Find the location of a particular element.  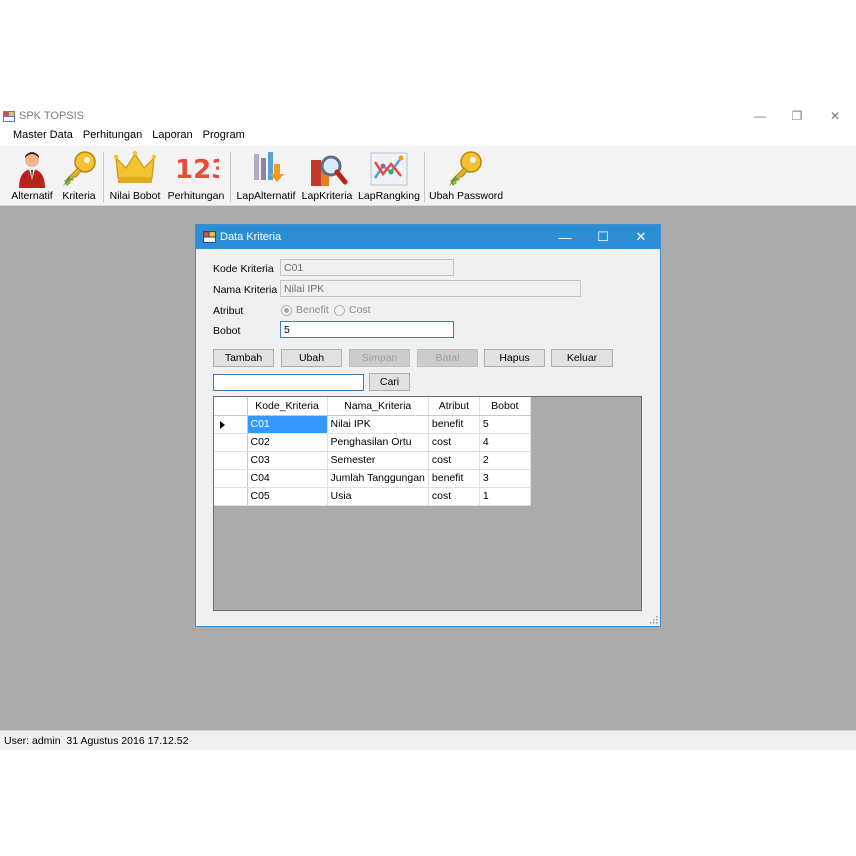

toolbar-lapalternatif-label: LapAlternatif is located at coordinates (266, 196).